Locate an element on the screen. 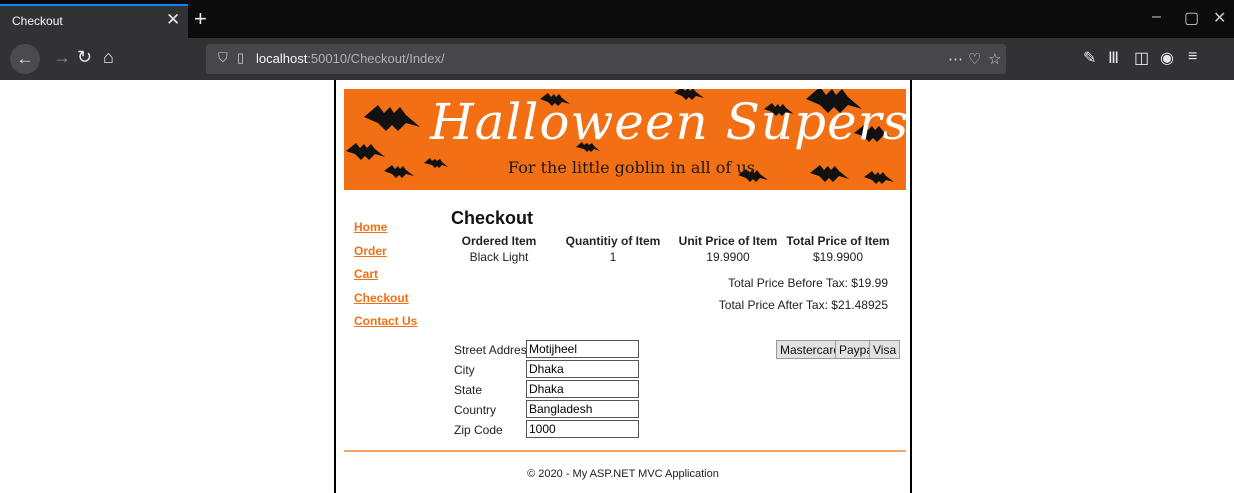 This screenshot has width=1234, height=493. visa-button: Visa is located at coordinates (885, 349).